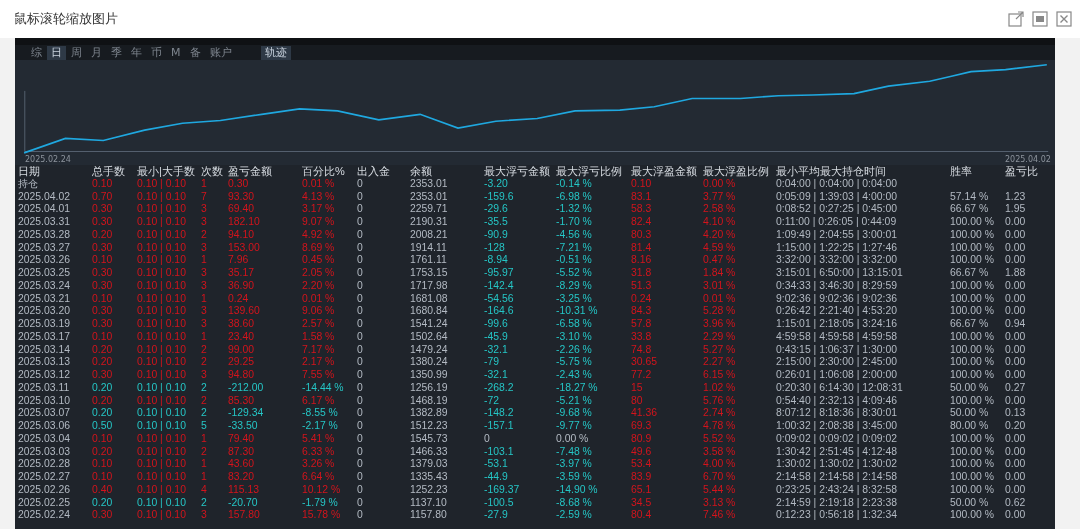  Describe the element at coordinates (739, 464) in the screenshot. I see `float-profit-ratio-cell: 4.00 %` at that location.